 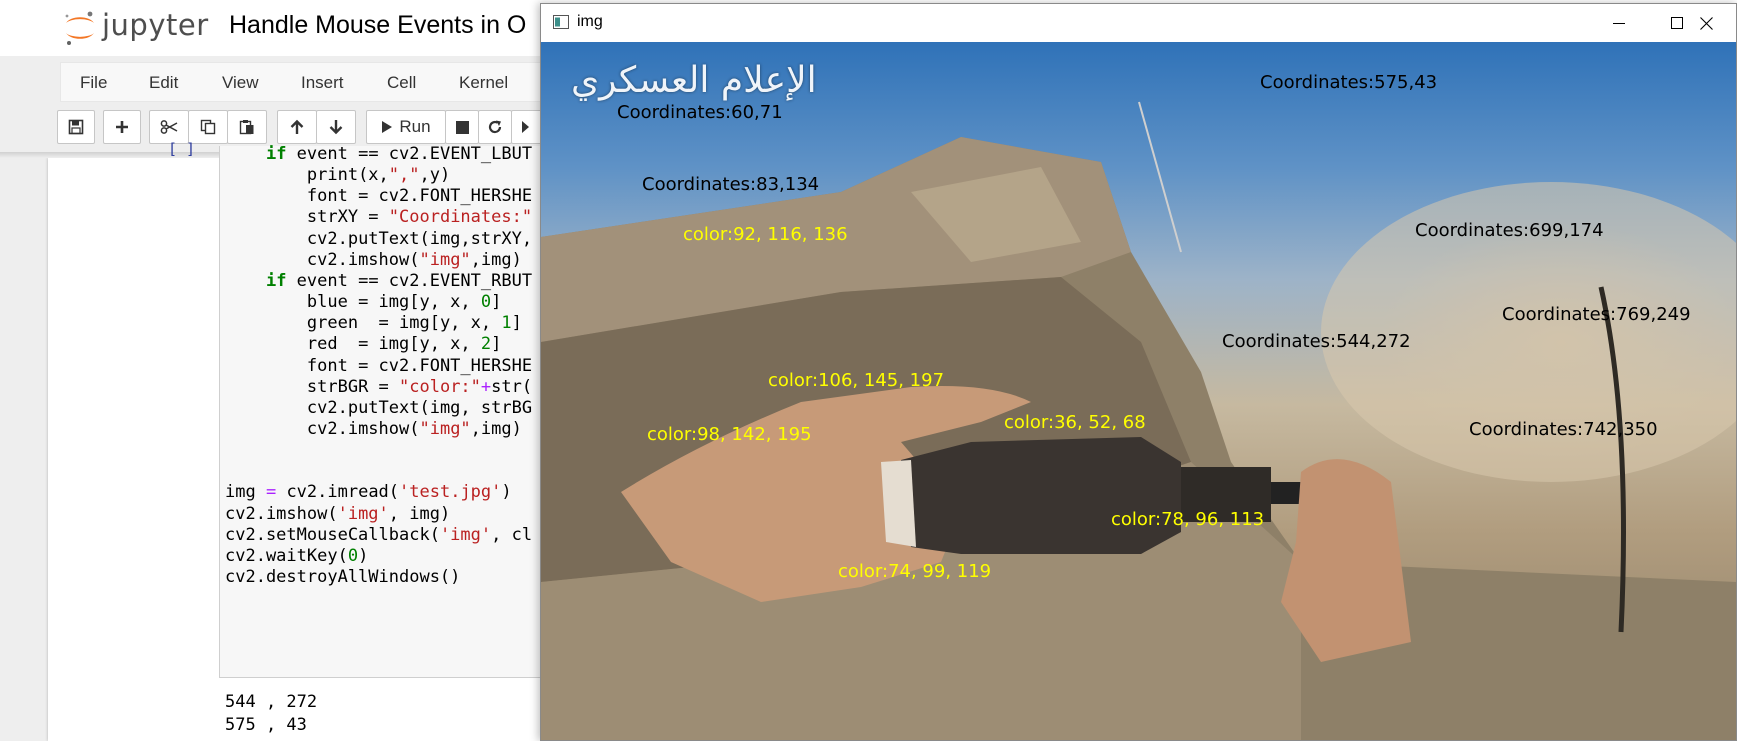 I want to click on jupyter-wordmark: jupyter, so click(x=155, y=25).